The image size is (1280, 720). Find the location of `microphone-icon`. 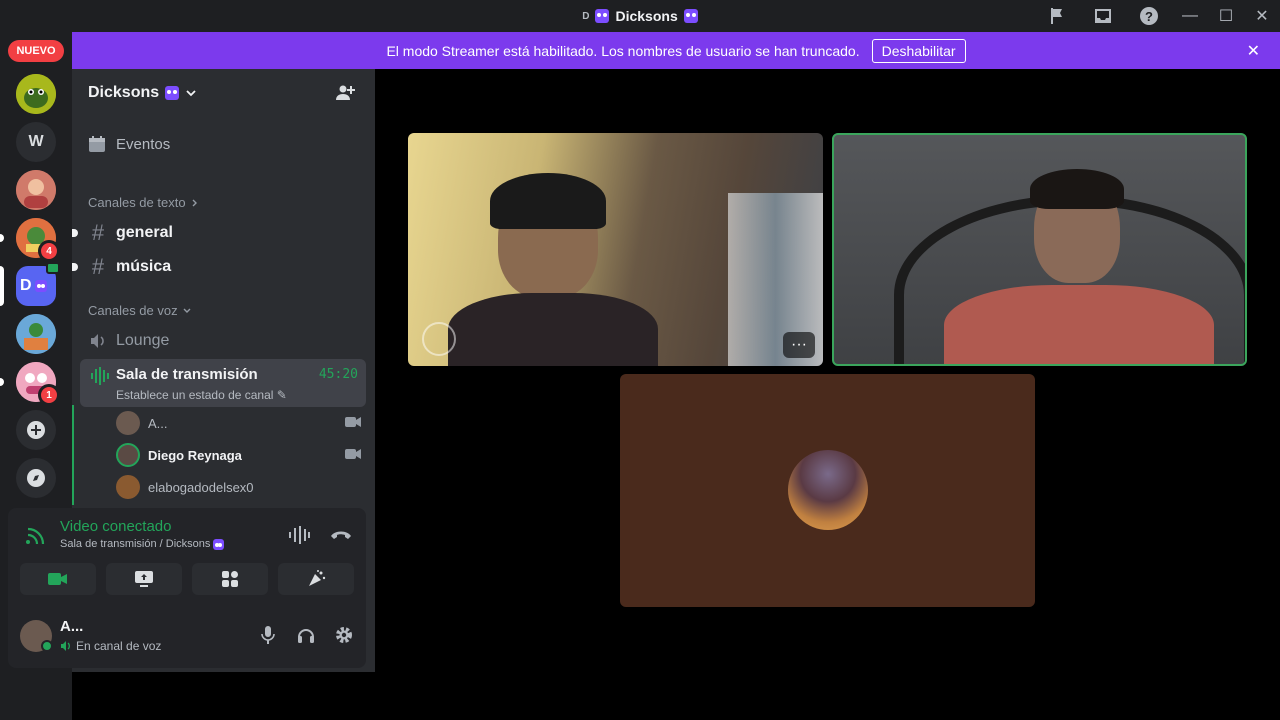

microphone-icon is located at coordinates (268, 635).